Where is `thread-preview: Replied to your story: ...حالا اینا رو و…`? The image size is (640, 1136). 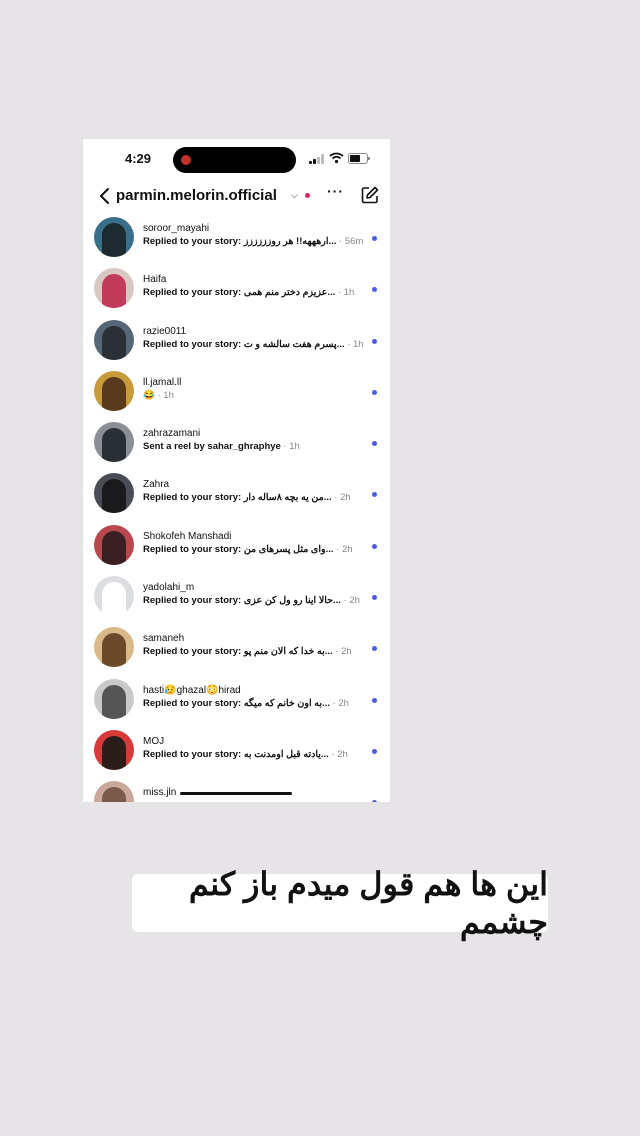
thread-preview: Replied to your story: ...حالا اینا رو و… is located at coordinates (251, 600).